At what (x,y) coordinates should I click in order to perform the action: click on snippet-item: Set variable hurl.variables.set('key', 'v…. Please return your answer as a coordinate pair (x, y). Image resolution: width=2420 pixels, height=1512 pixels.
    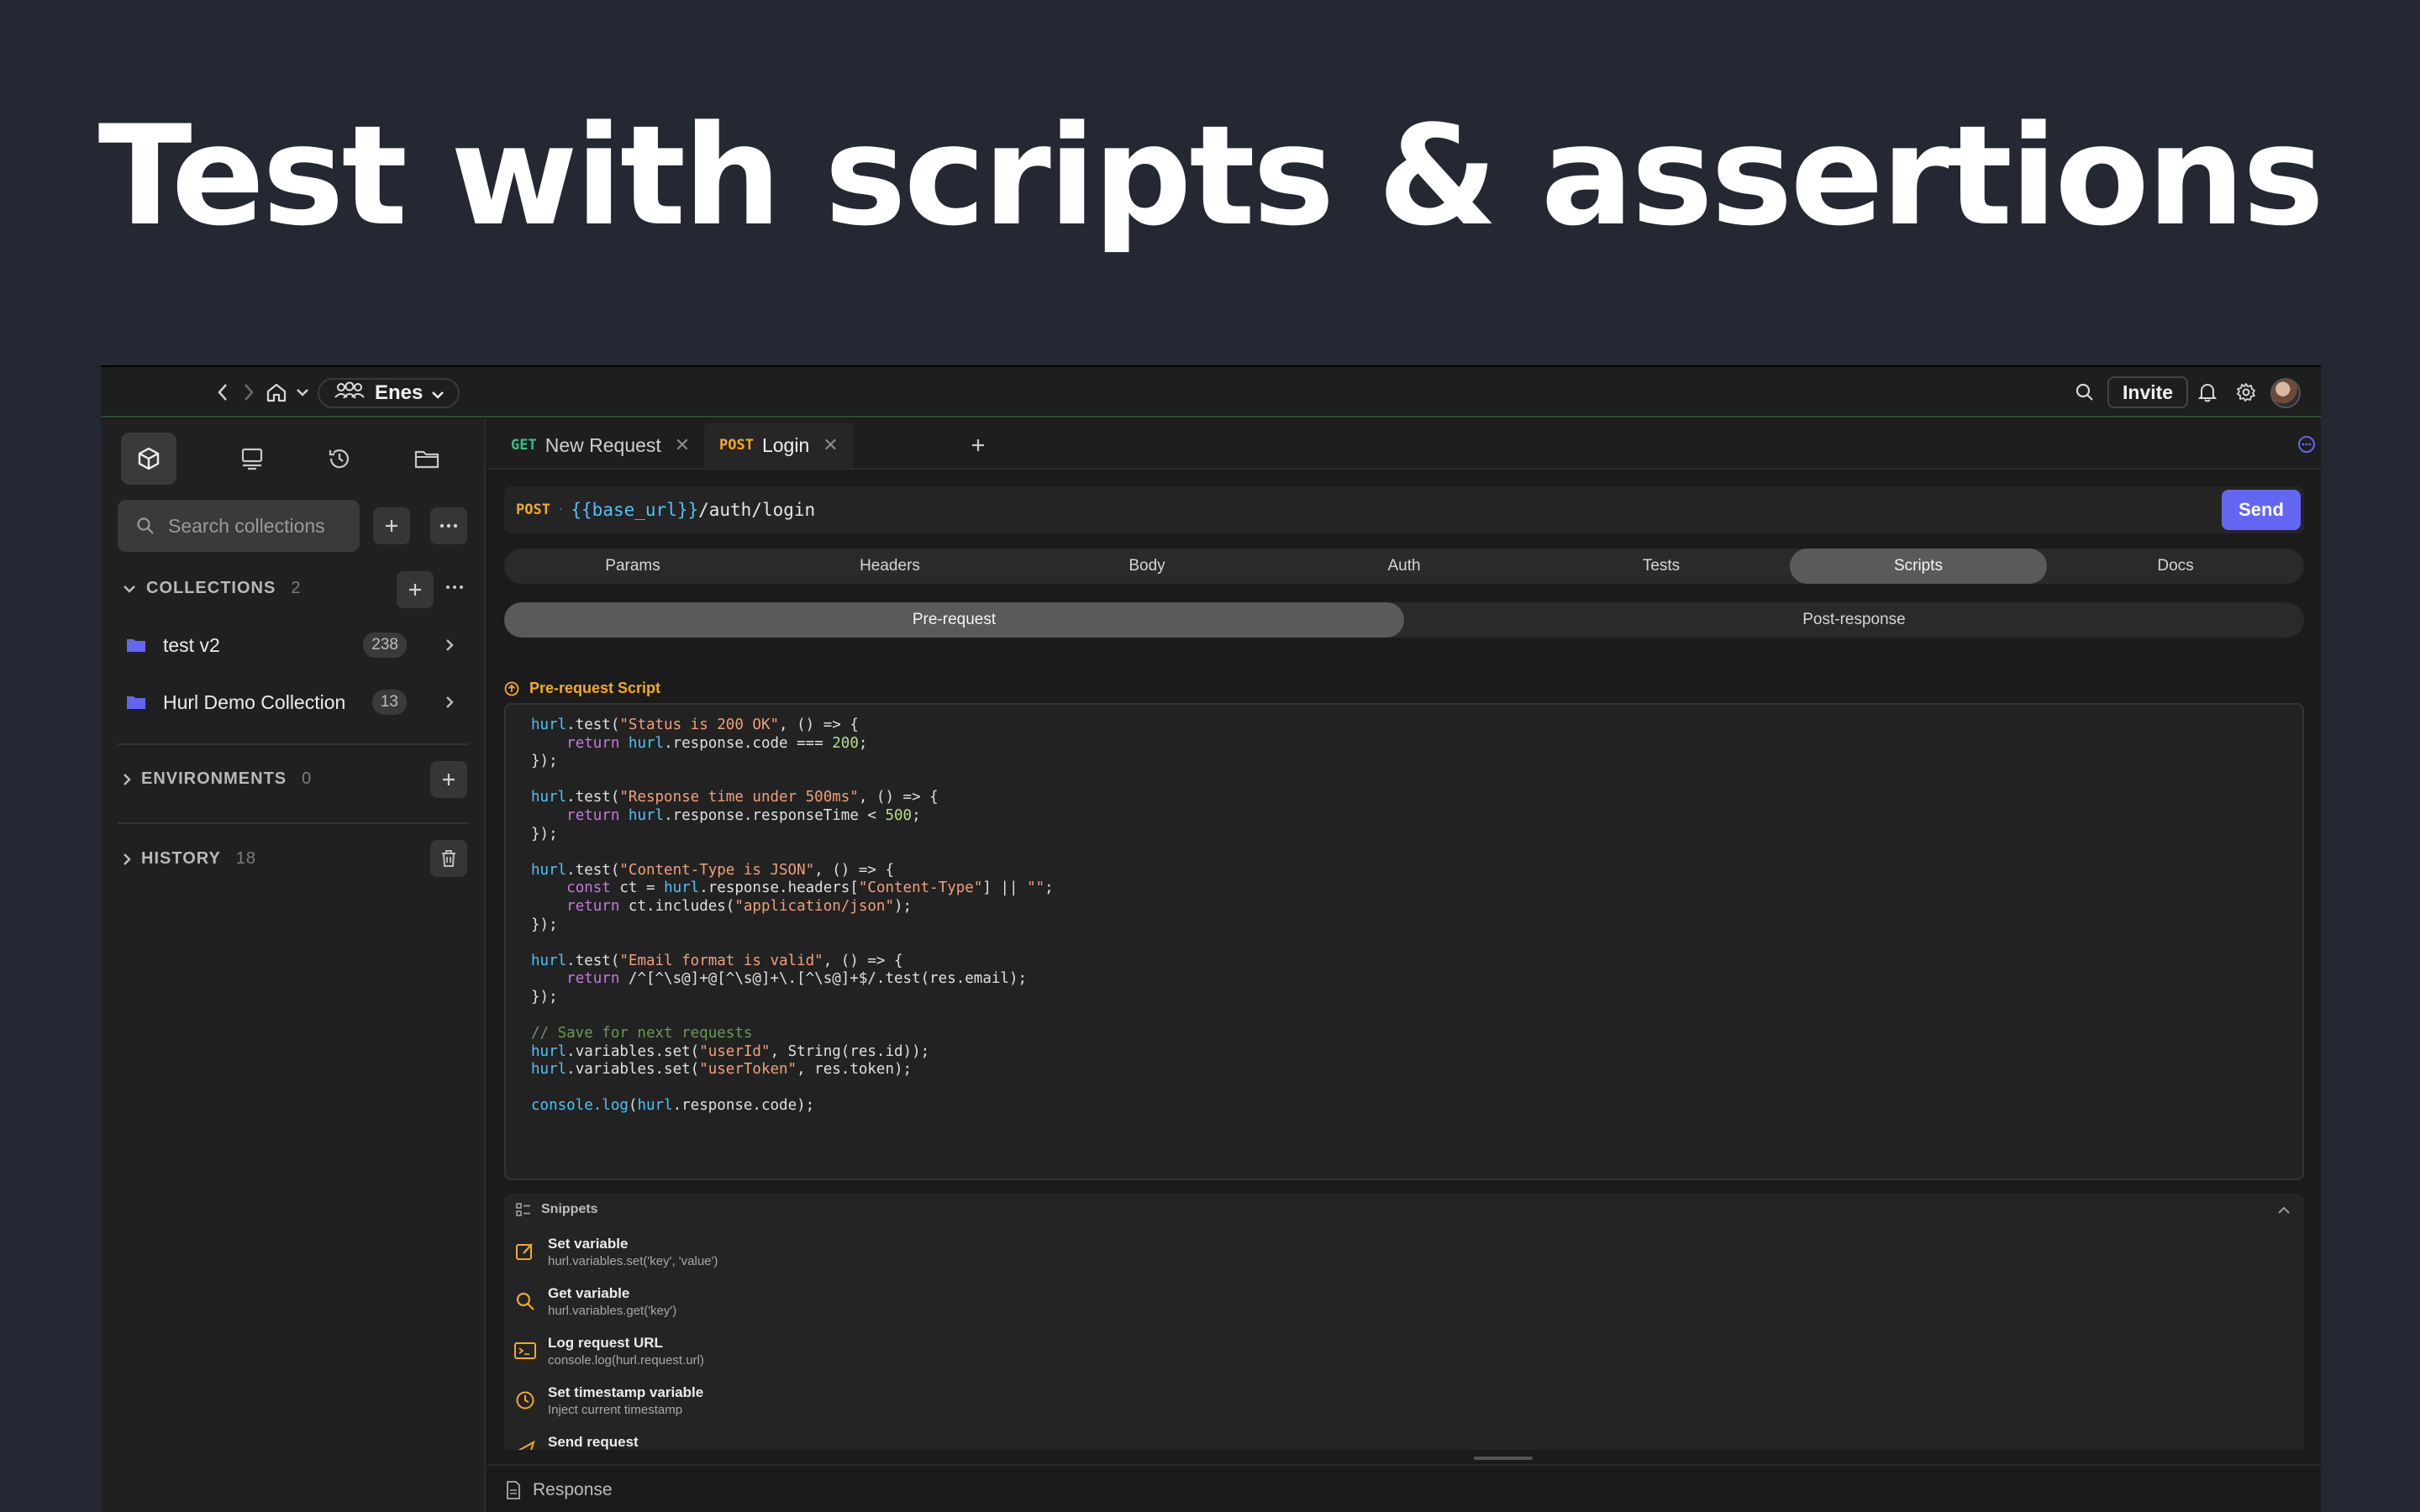
    Looking at the image, I should click on (616, 1252).